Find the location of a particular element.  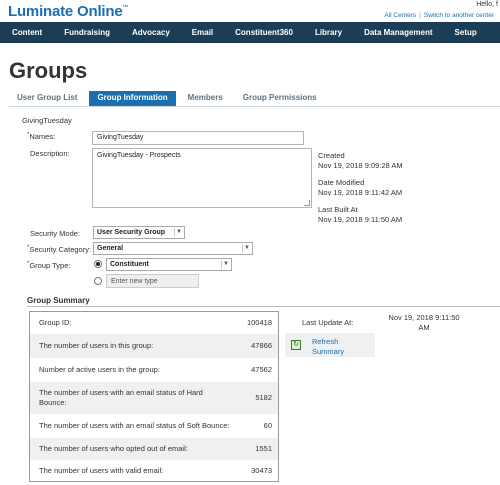

summary-row-label: Group ID: is located at coordinates (55, 322).